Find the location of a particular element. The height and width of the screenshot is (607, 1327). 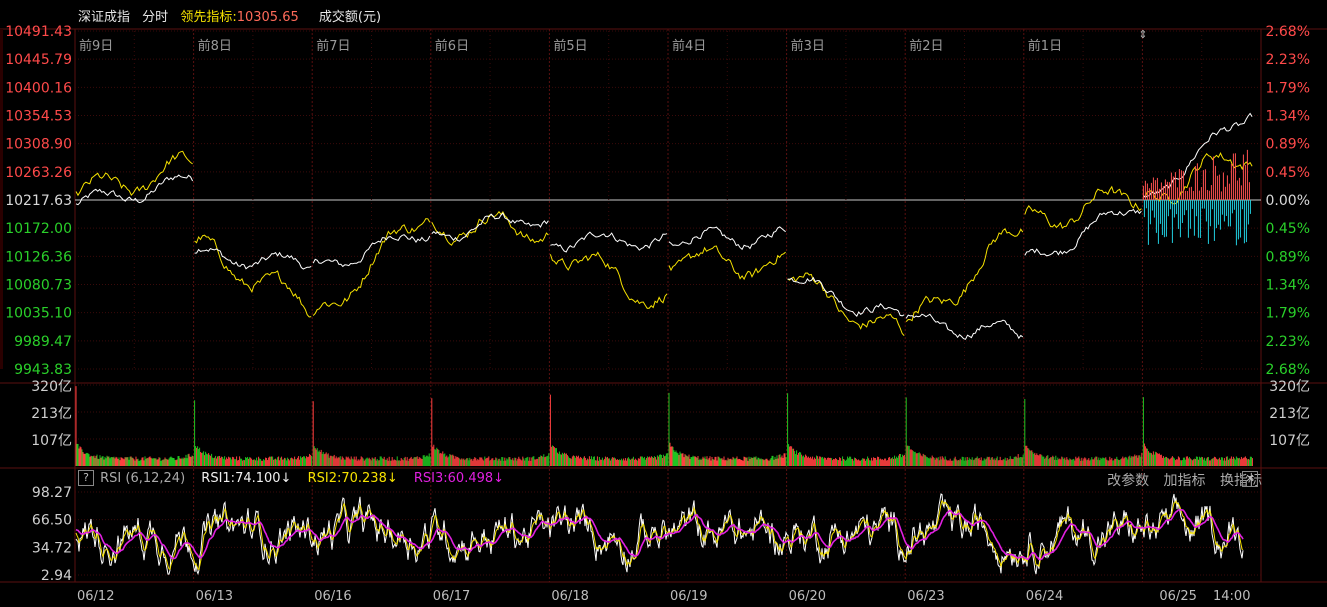

price-label-left: 10172.00 is located at coordinates (38, 229).